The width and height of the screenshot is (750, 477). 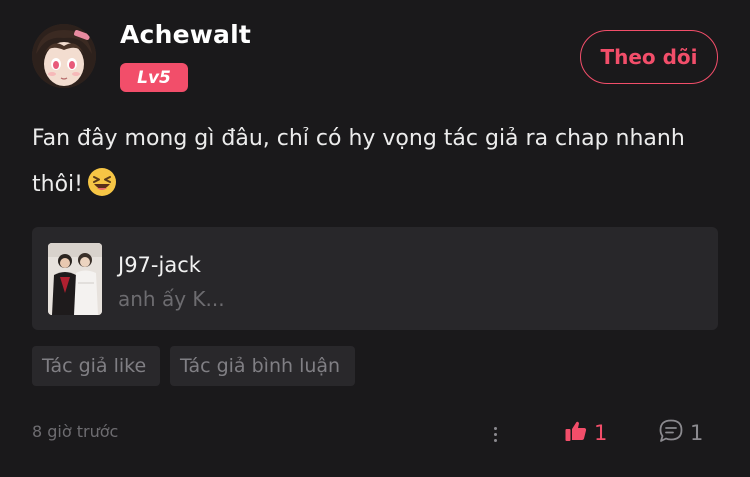 What do you see at coordinates (102, 190) in the screenshot?
I see `laughing-face-icon` at bounding box center [102, 190].